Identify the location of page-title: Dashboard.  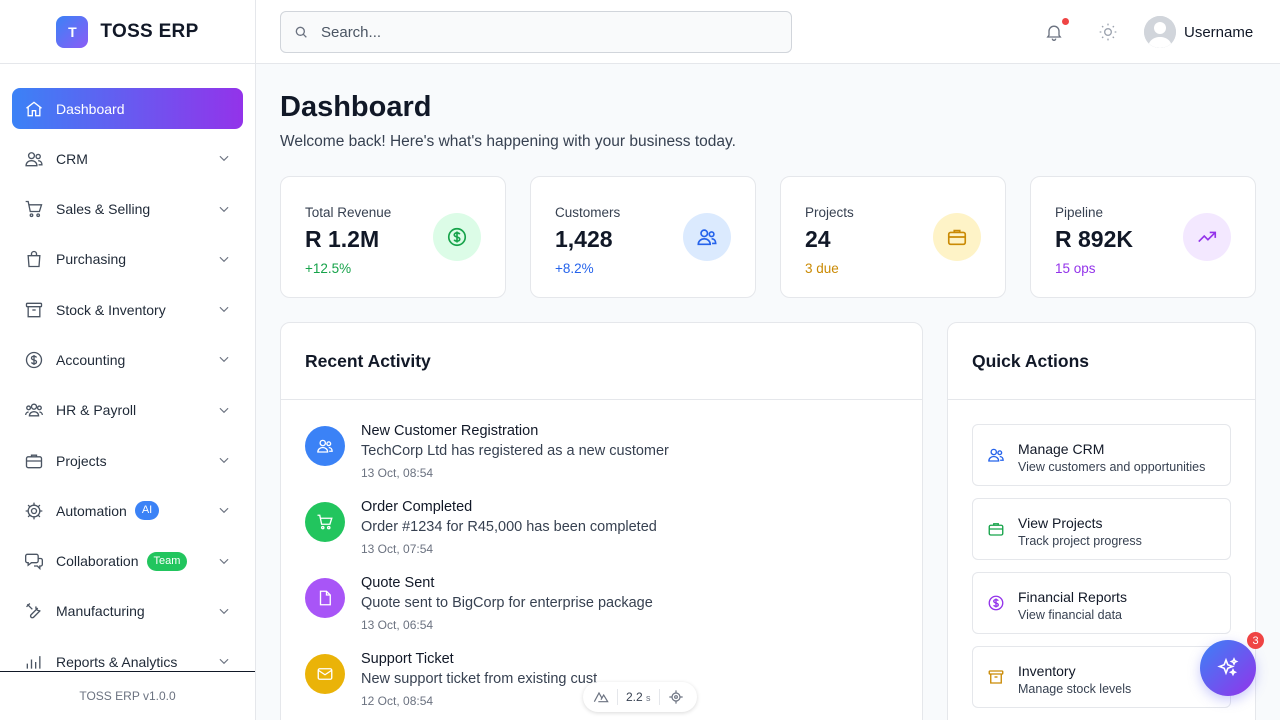
(356, 107).